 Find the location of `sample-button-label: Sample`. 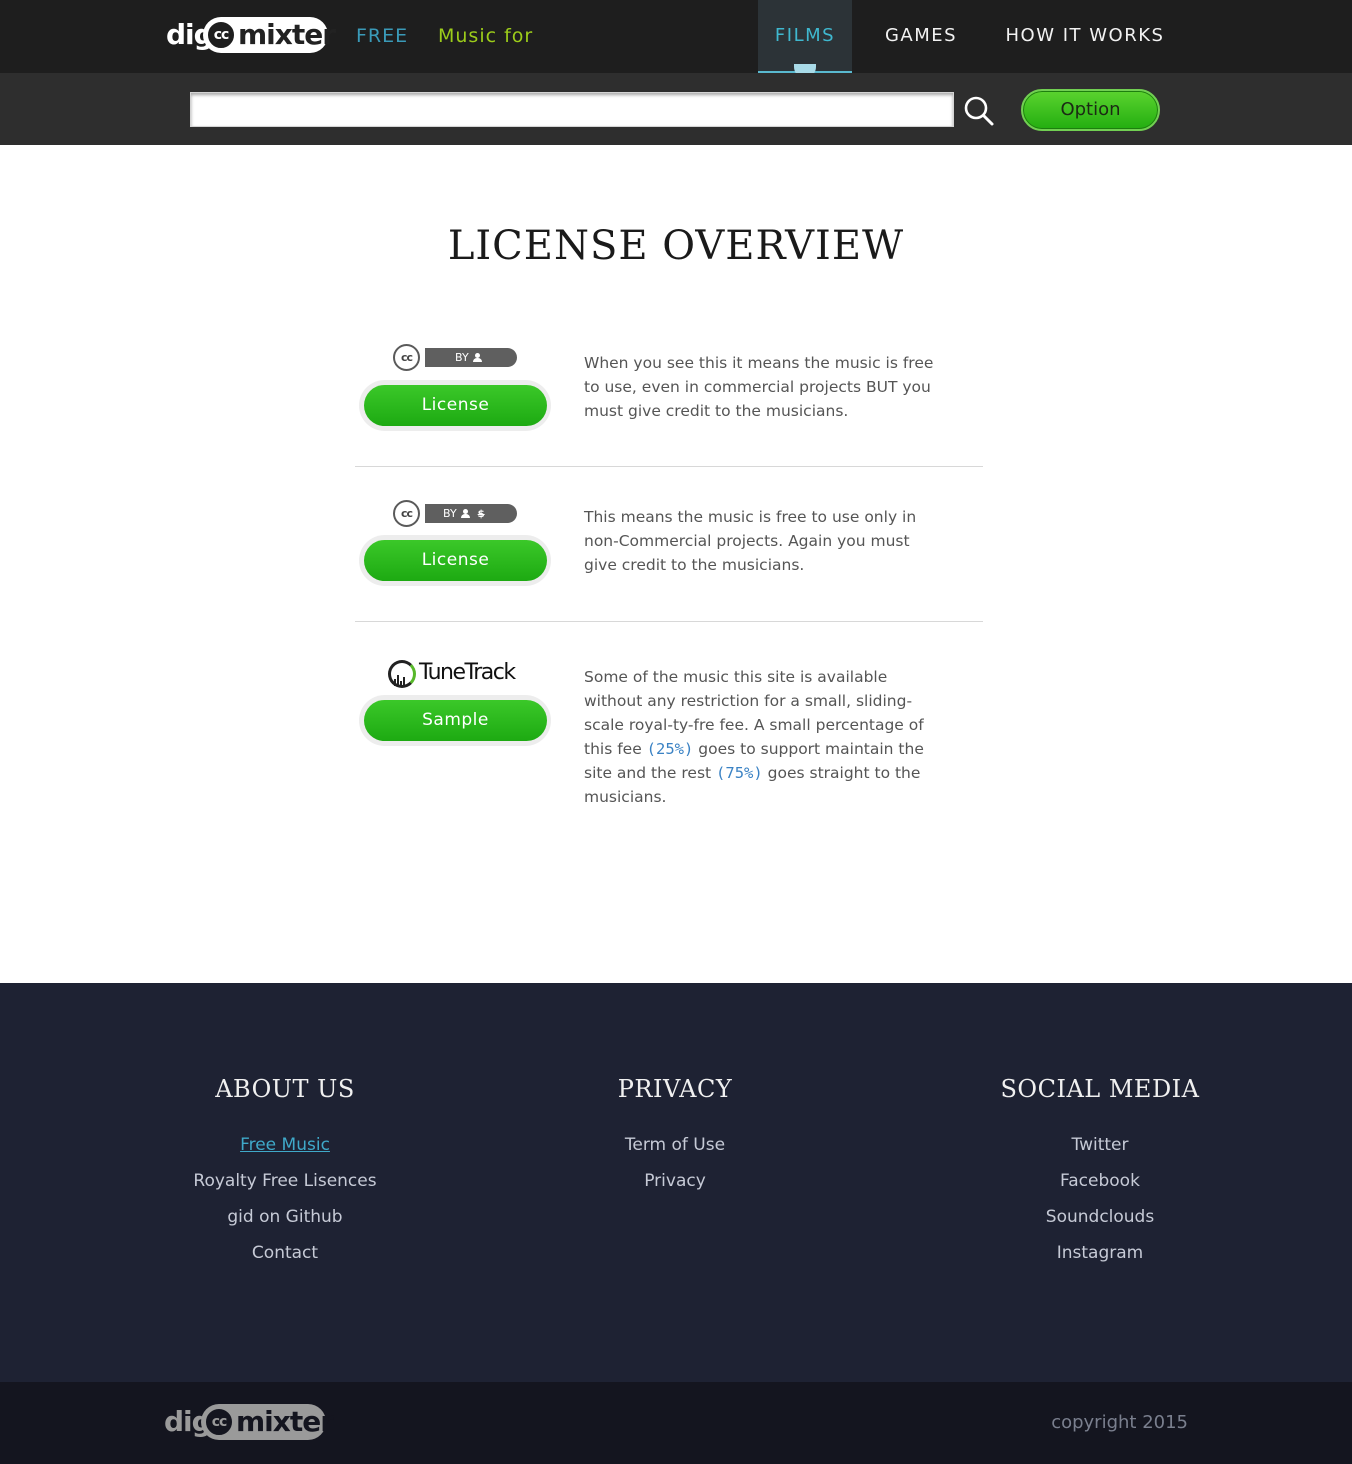

sample-button-label: Sample is located at coordinates (455, 720).